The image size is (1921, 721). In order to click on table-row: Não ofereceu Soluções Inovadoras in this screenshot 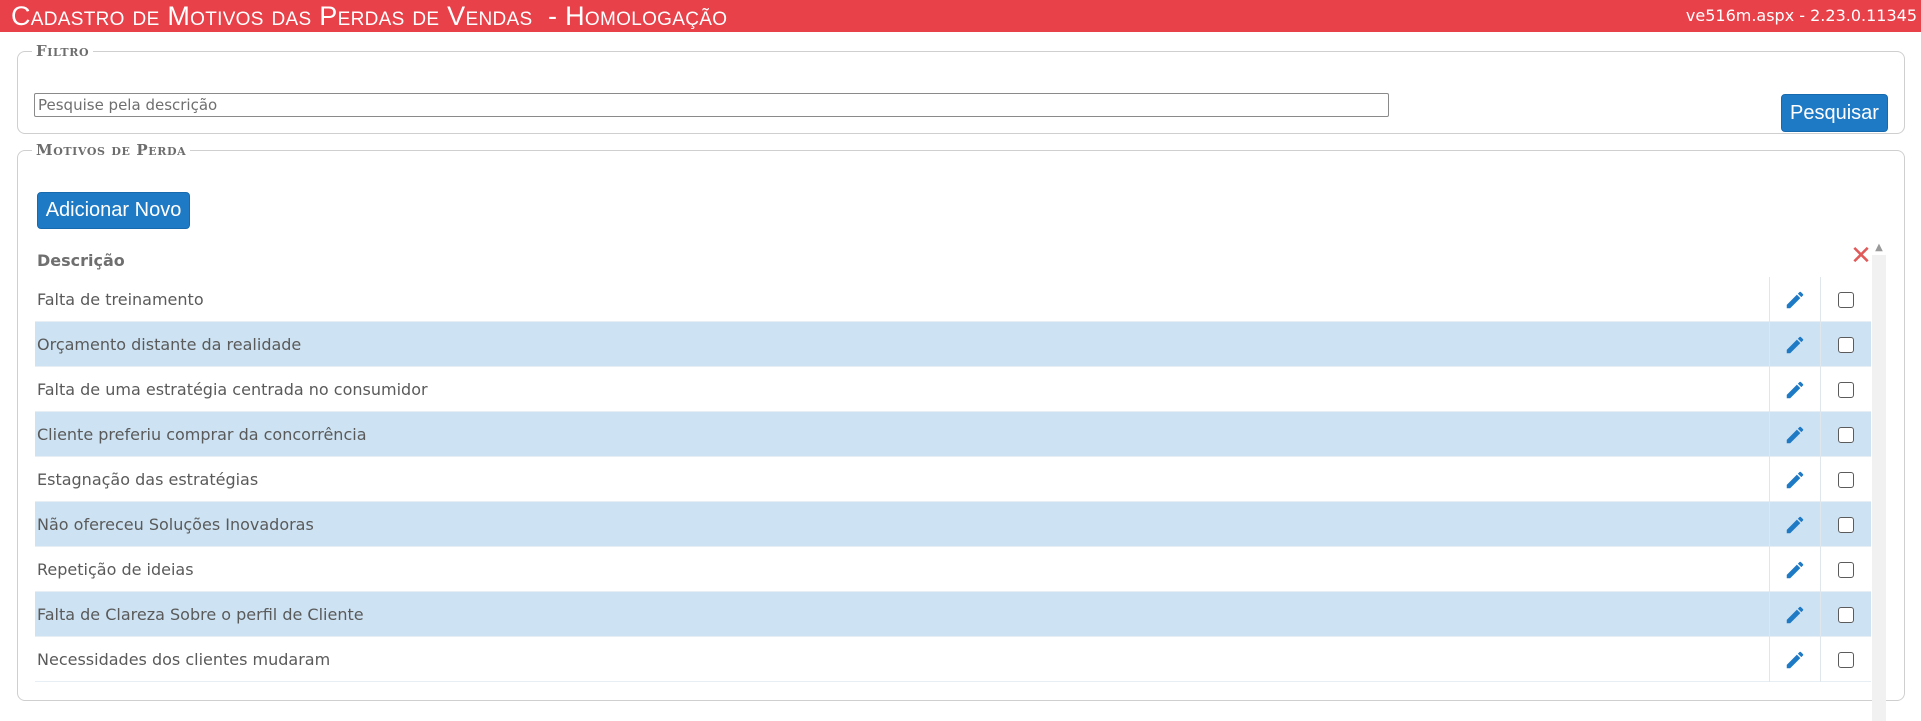, I will do `click(953, 524)`.